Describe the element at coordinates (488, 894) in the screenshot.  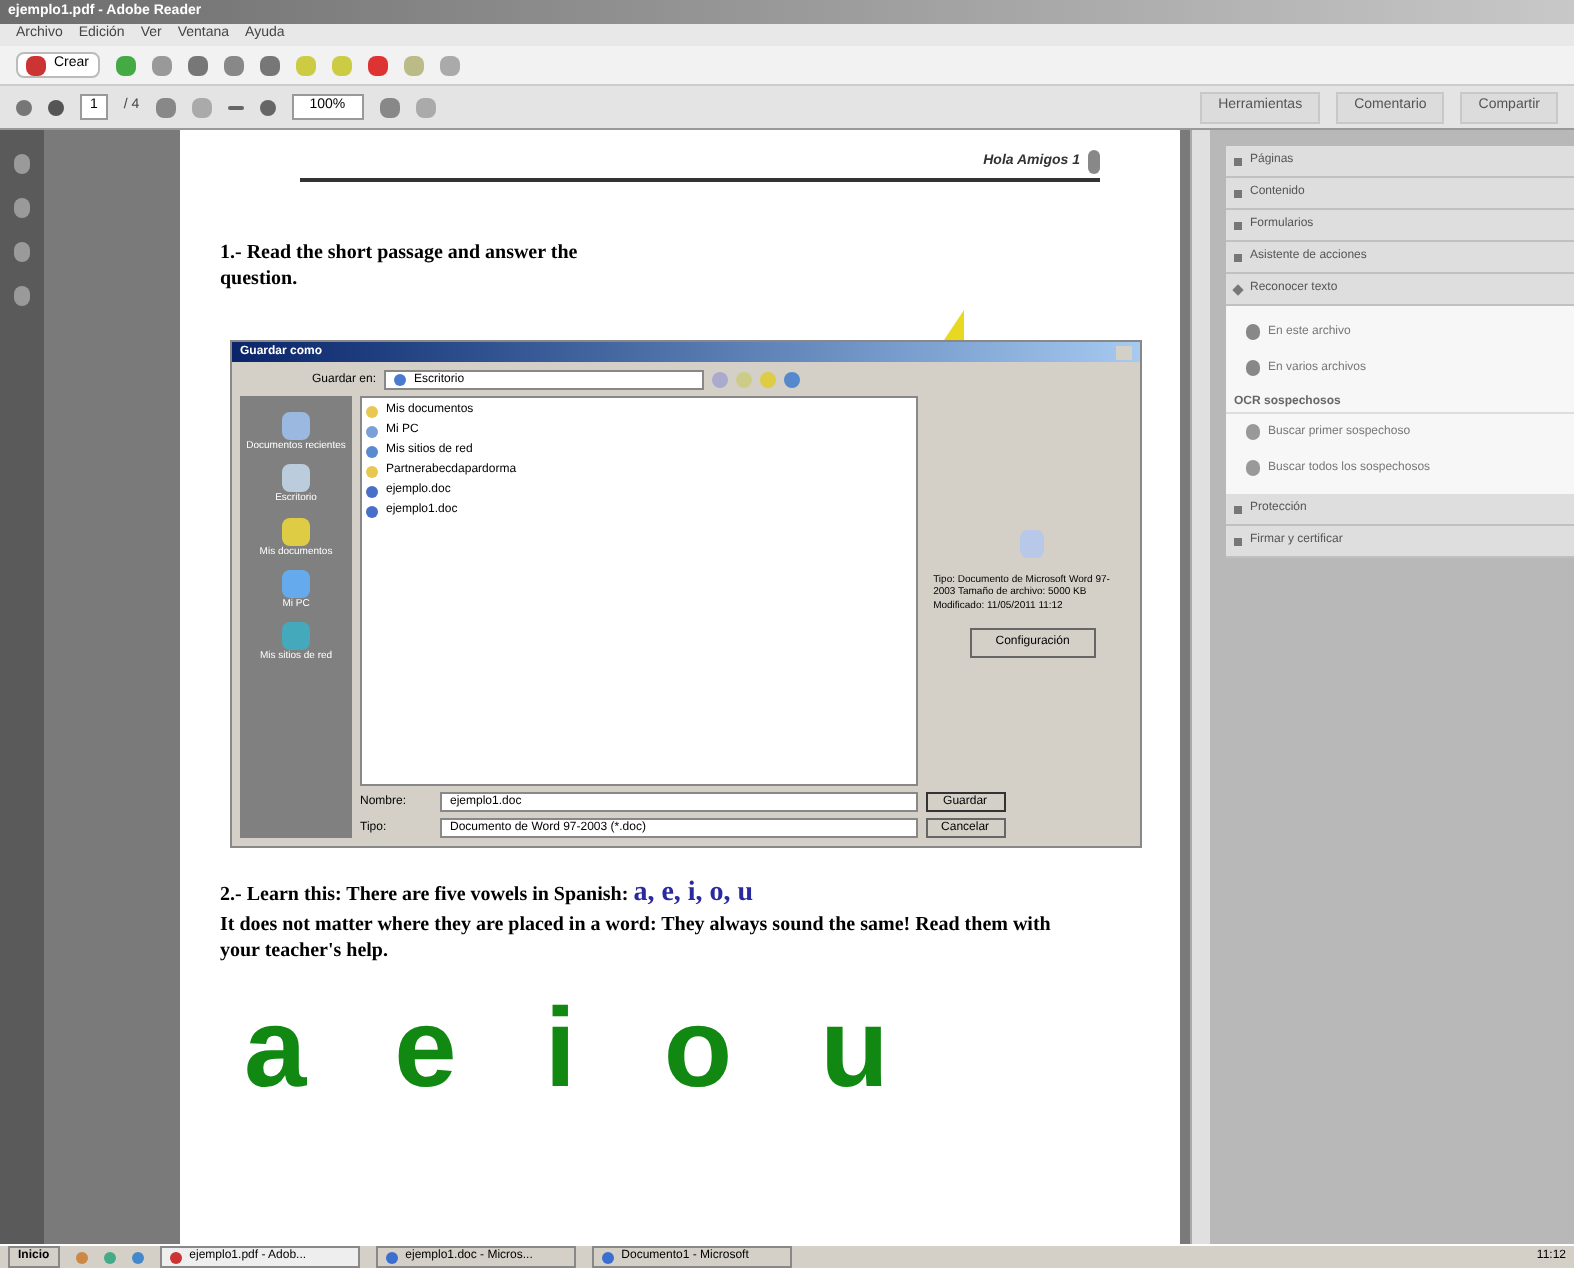
I see `question-text: 2.- Learn this: There are five vowels in Spanish: a, e, i, o, u` at that location.